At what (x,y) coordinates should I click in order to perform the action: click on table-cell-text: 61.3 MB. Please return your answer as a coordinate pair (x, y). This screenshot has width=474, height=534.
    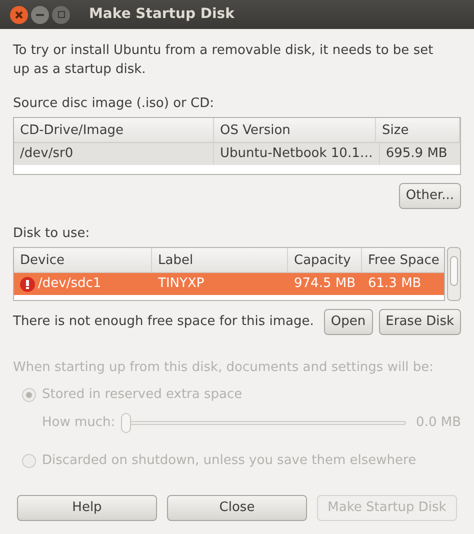
    Looking at the image, I should click on (395, 284).